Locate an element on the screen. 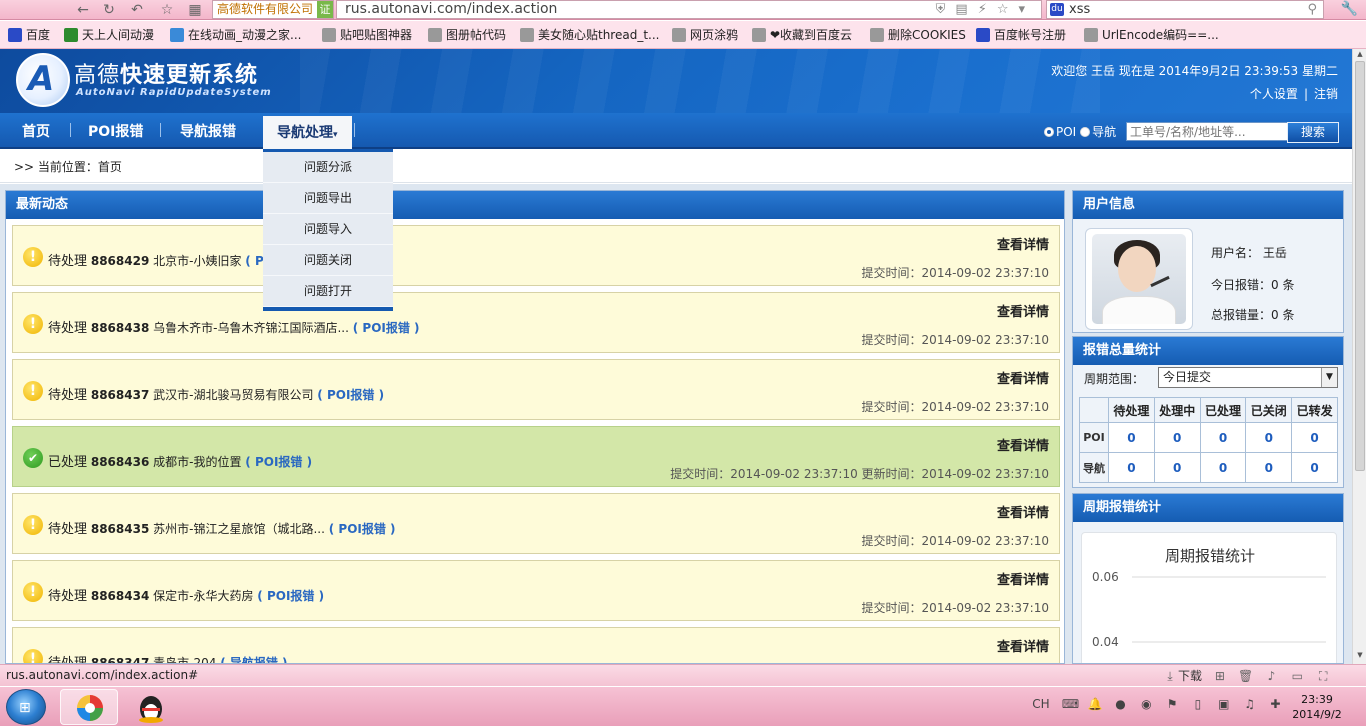  trash-icon: 🗑 is located at coordinates (1246, 676).